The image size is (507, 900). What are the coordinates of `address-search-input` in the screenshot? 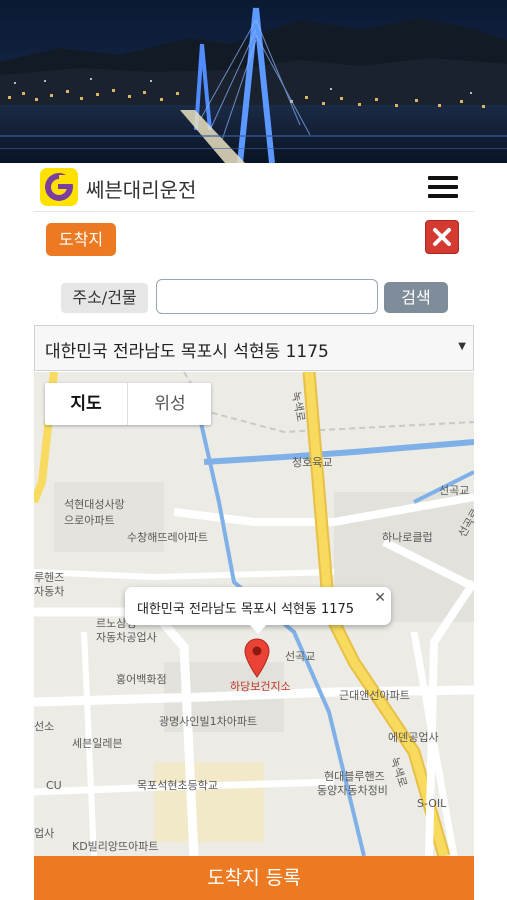 It's located at (267, 296).